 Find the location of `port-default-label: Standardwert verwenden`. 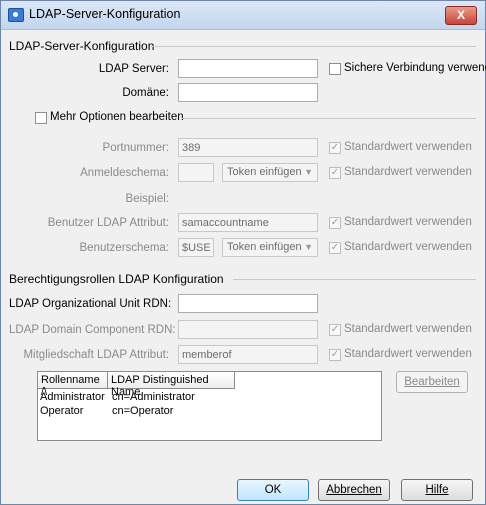

port-default-label: Standardwert verwenden is located at coordinates (408, 147).